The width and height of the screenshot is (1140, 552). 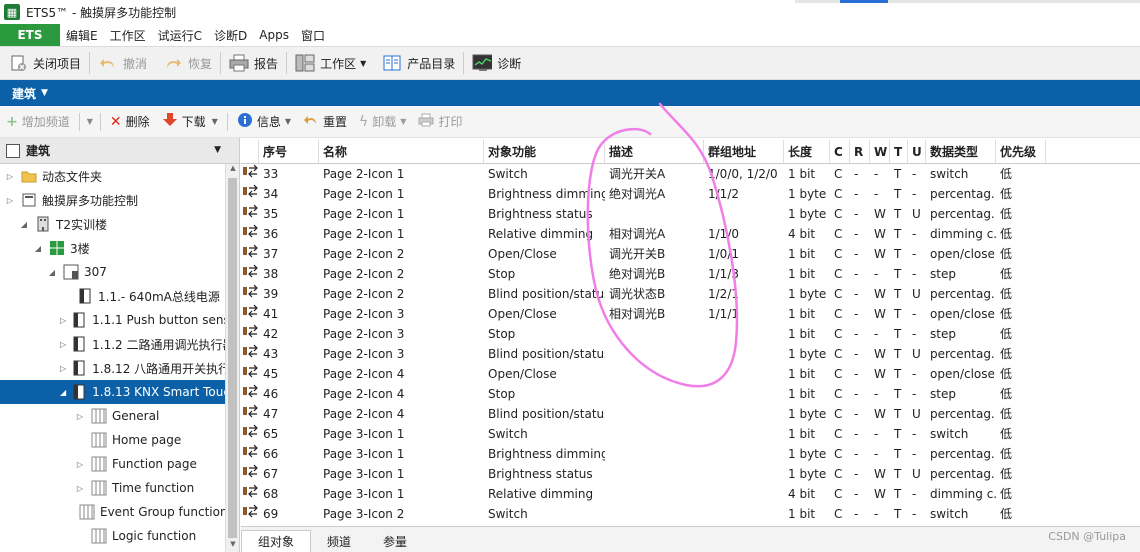 What do you see at coordinates (899, 151) in the screenshot?
I see `column-header: T` at bounding box center [899, 151].